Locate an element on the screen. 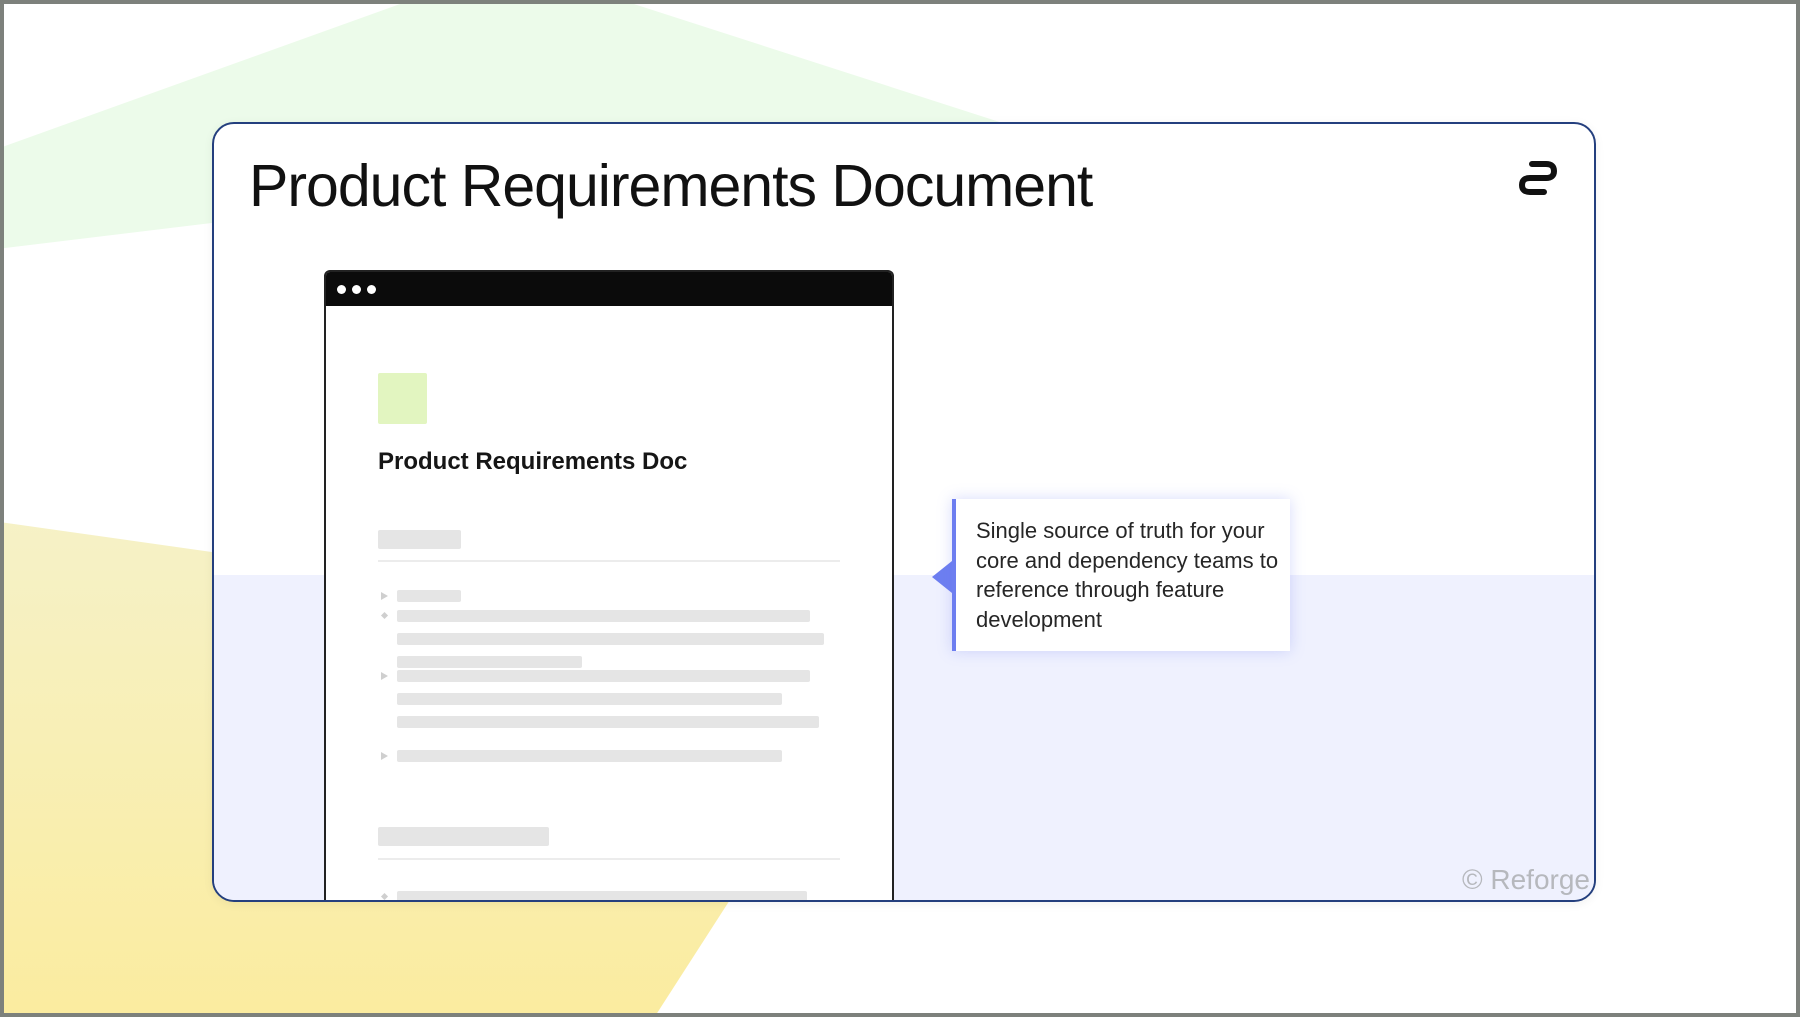 This screenshot has width=1800, height=1017. document-cover-swatch is located at coordinates (402, 398).